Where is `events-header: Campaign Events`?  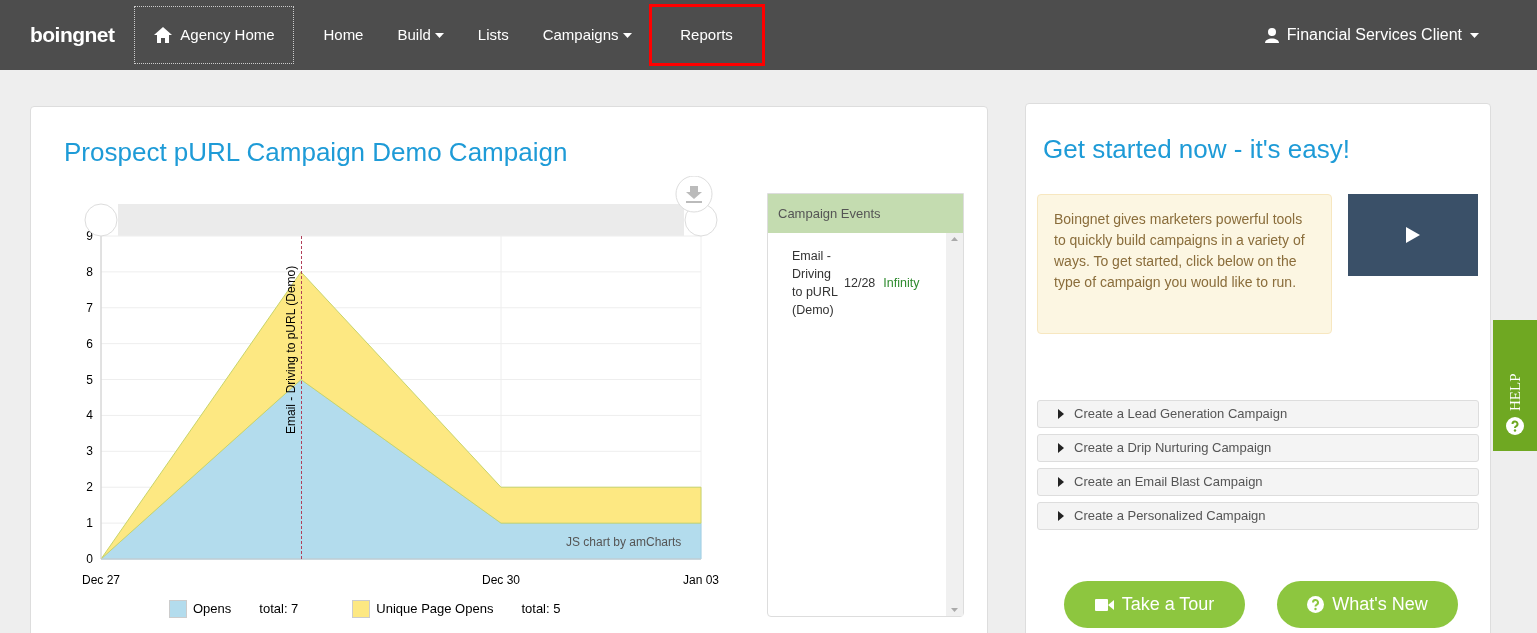
events-header: Campaign Events is located at coordinates (865, 213).